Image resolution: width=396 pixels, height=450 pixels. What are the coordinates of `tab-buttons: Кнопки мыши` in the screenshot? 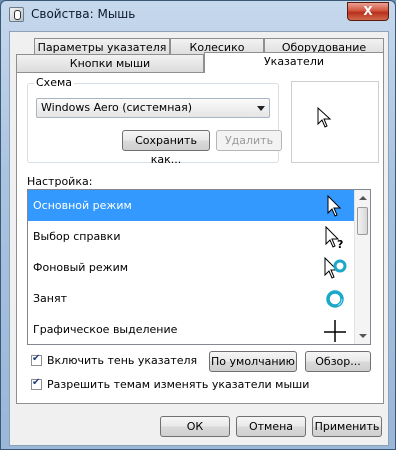 It's located at (110, 63).